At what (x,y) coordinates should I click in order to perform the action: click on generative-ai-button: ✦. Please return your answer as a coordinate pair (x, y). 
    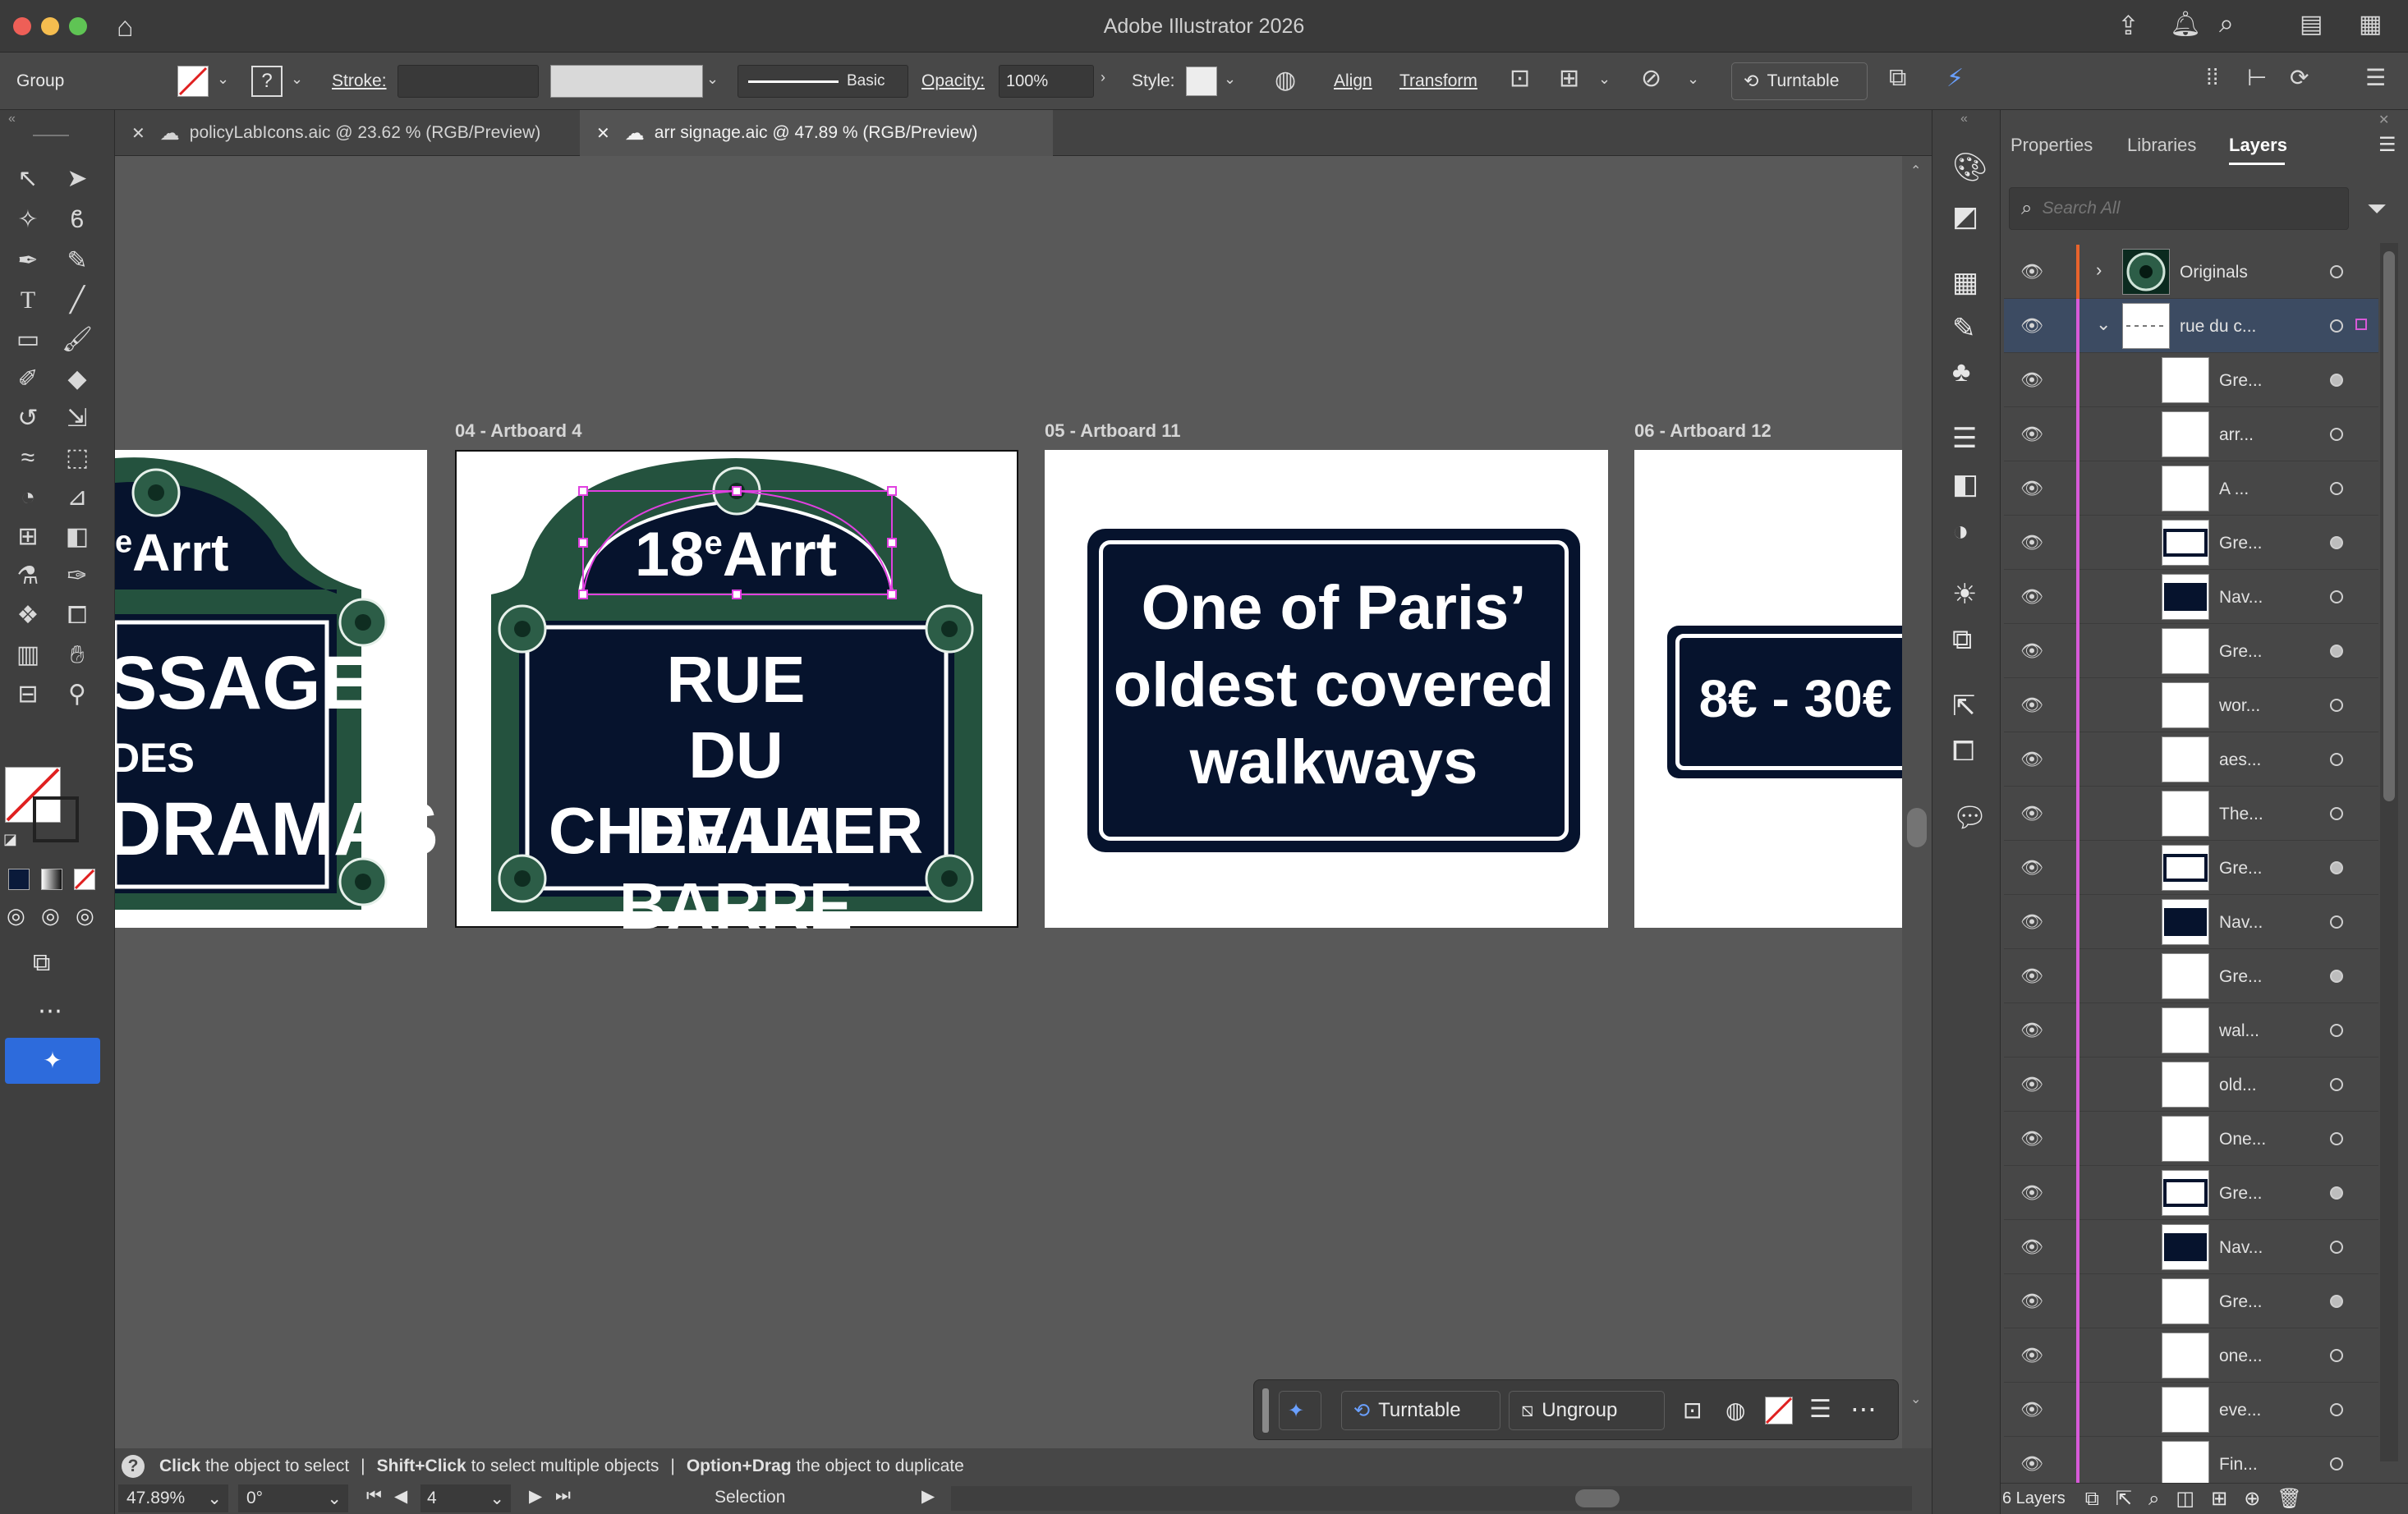
    Looking at the image, I should click on (52, 1061).